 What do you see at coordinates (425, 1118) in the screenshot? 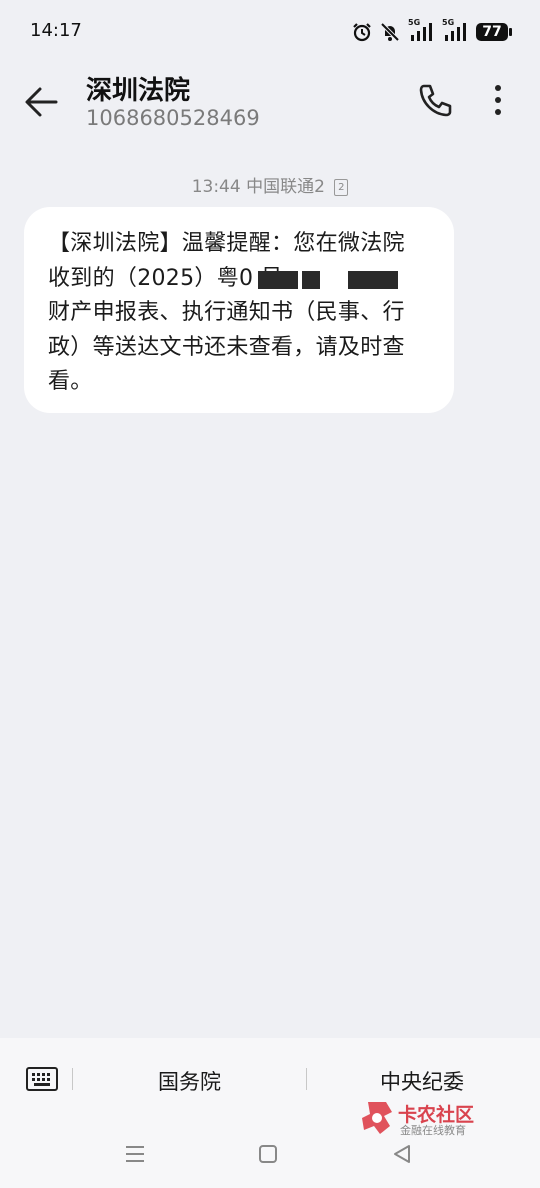
I see `watermark-logo: 卡农社区 金融在线教育` at bounding box center [425, 1118].